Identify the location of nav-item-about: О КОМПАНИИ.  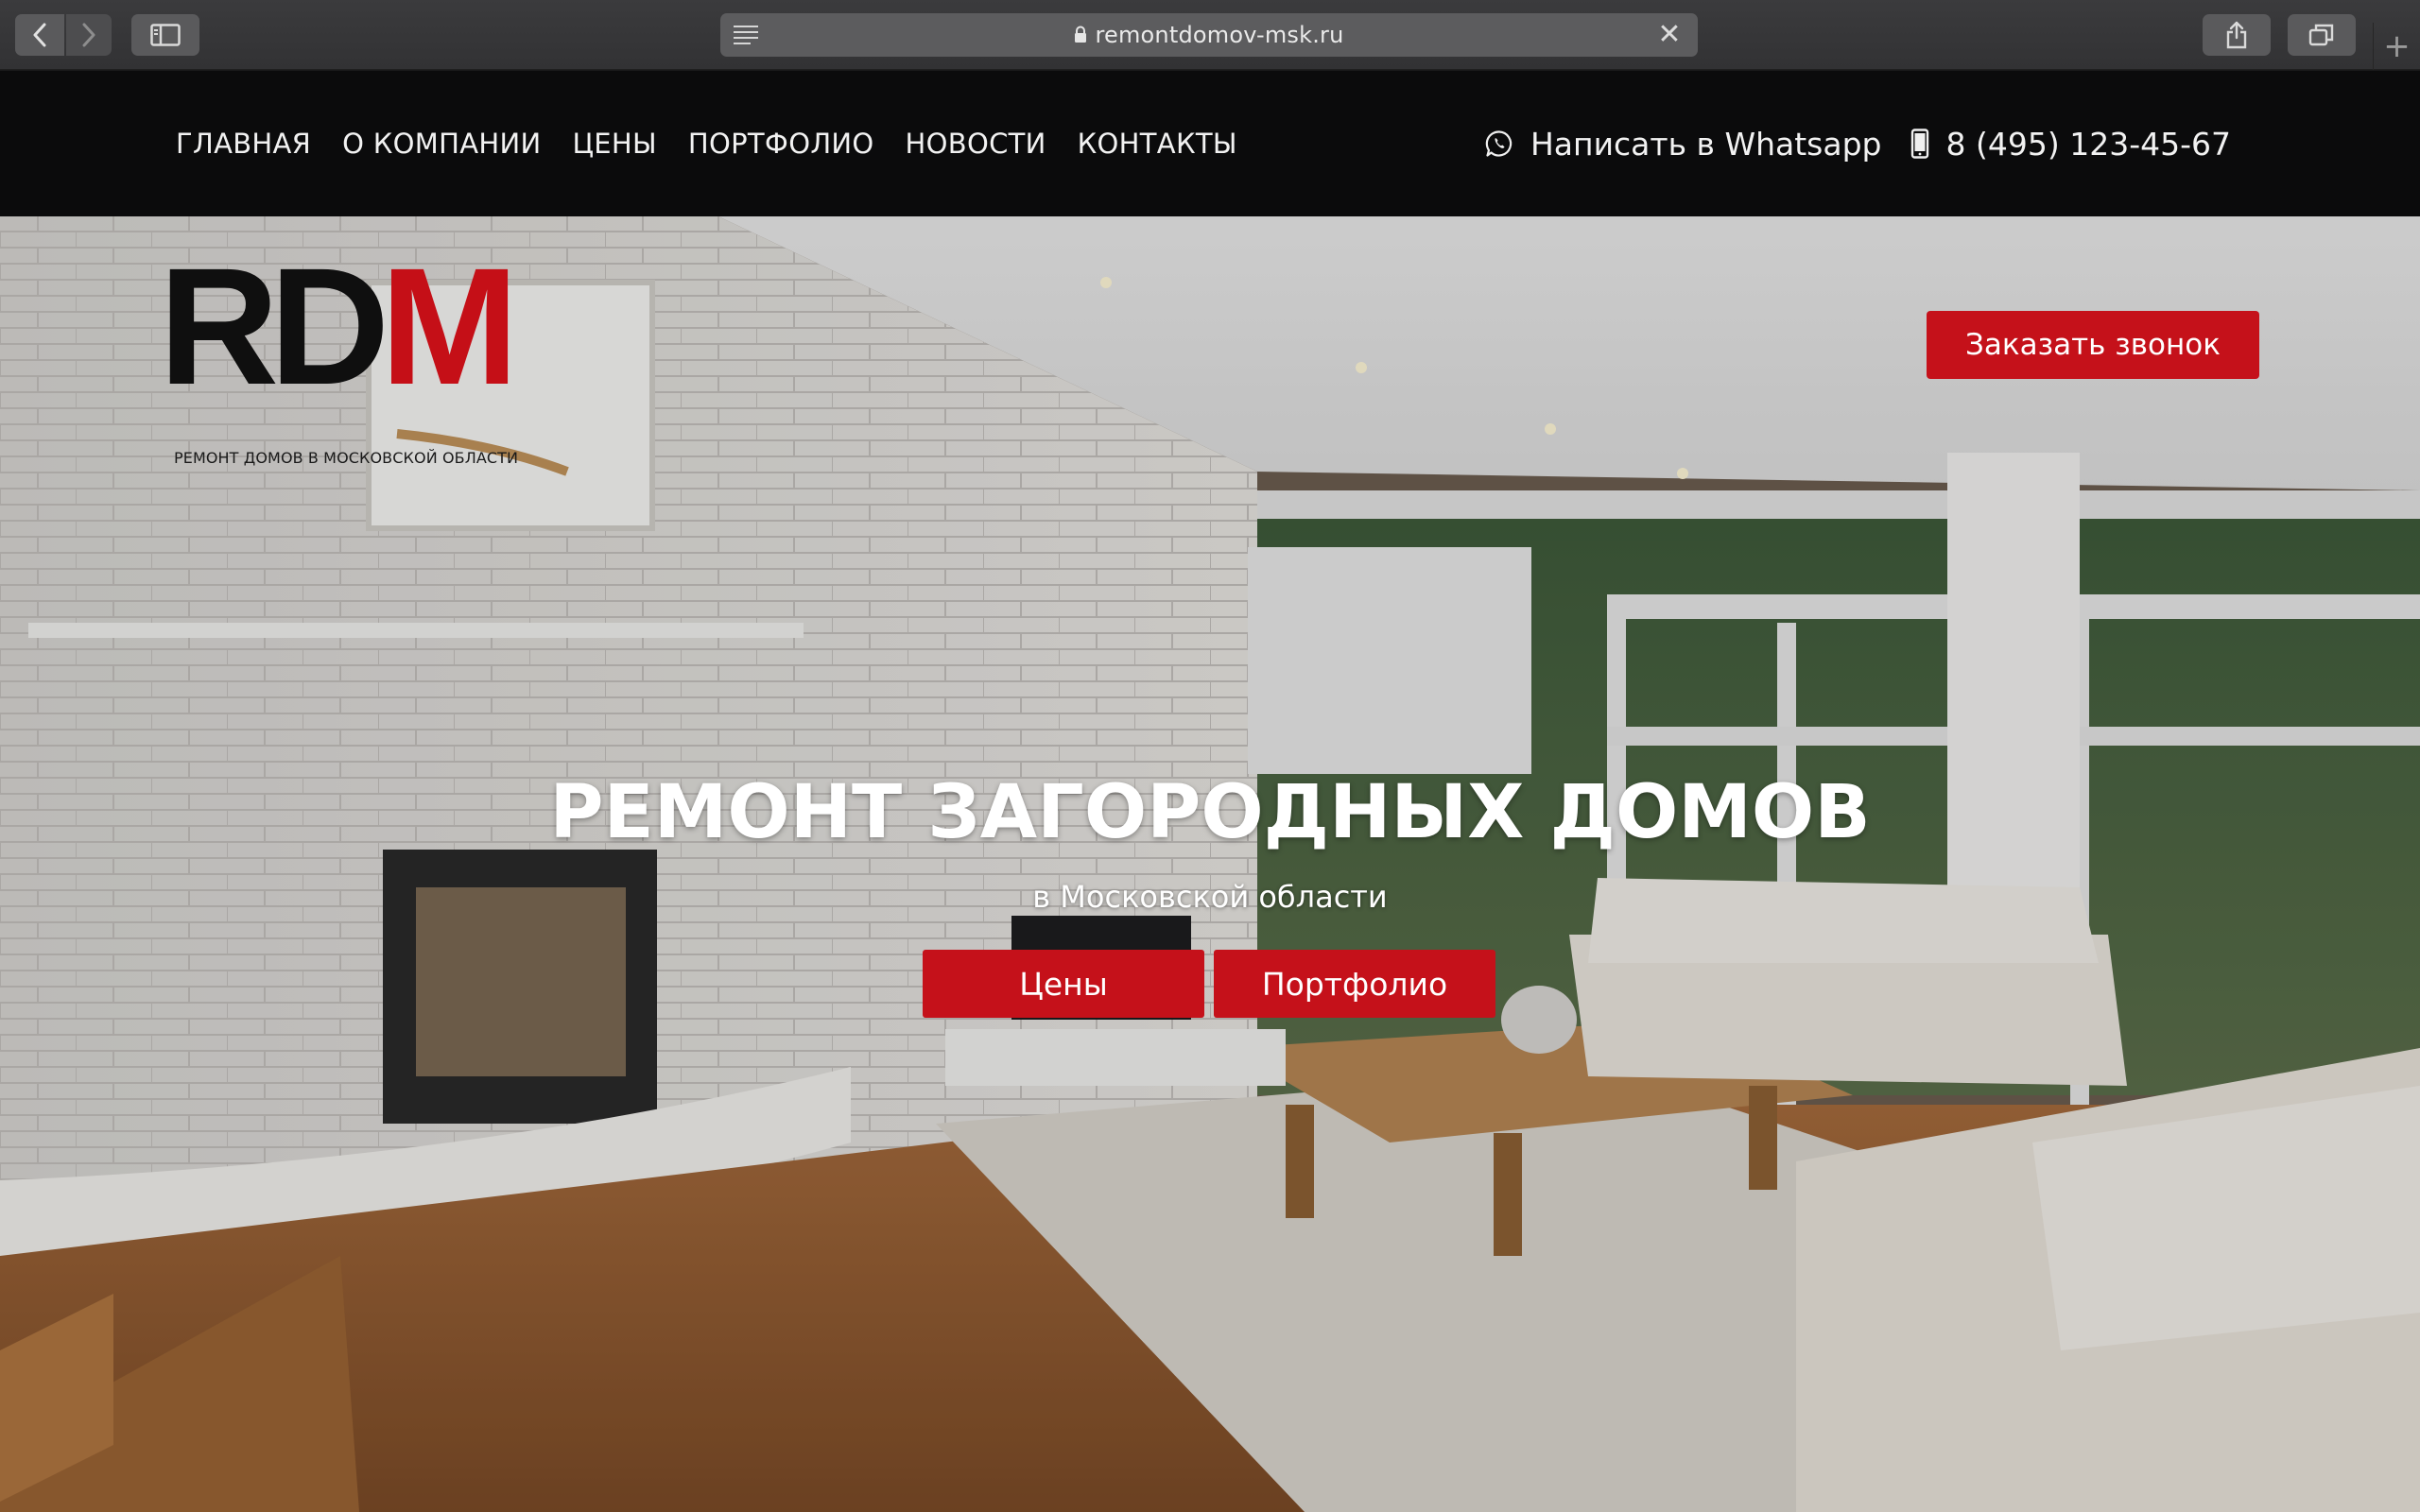
(441, 144).